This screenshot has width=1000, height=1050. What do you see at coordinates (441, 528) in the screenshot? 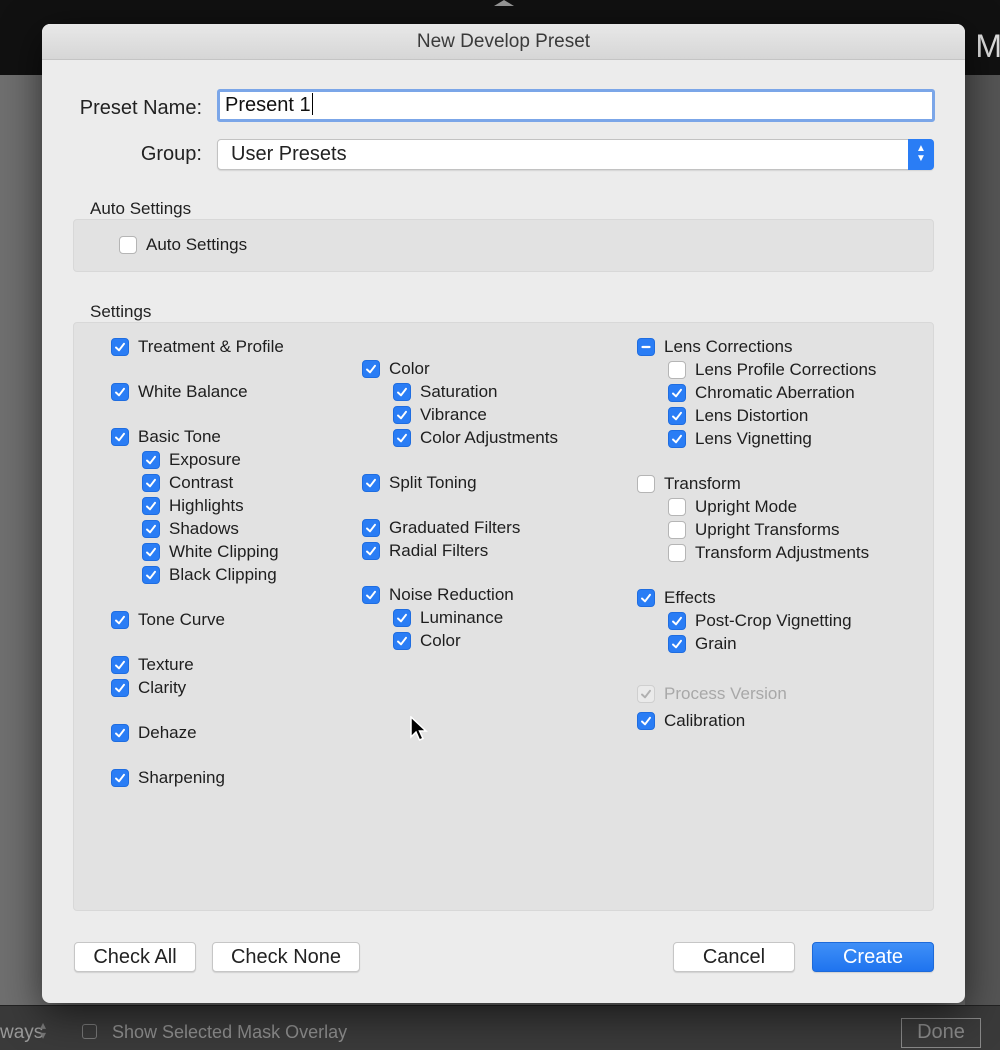
I see `setting-graduated-filters-checkbox: Graduated Filters` at bounding box center [441, 528].